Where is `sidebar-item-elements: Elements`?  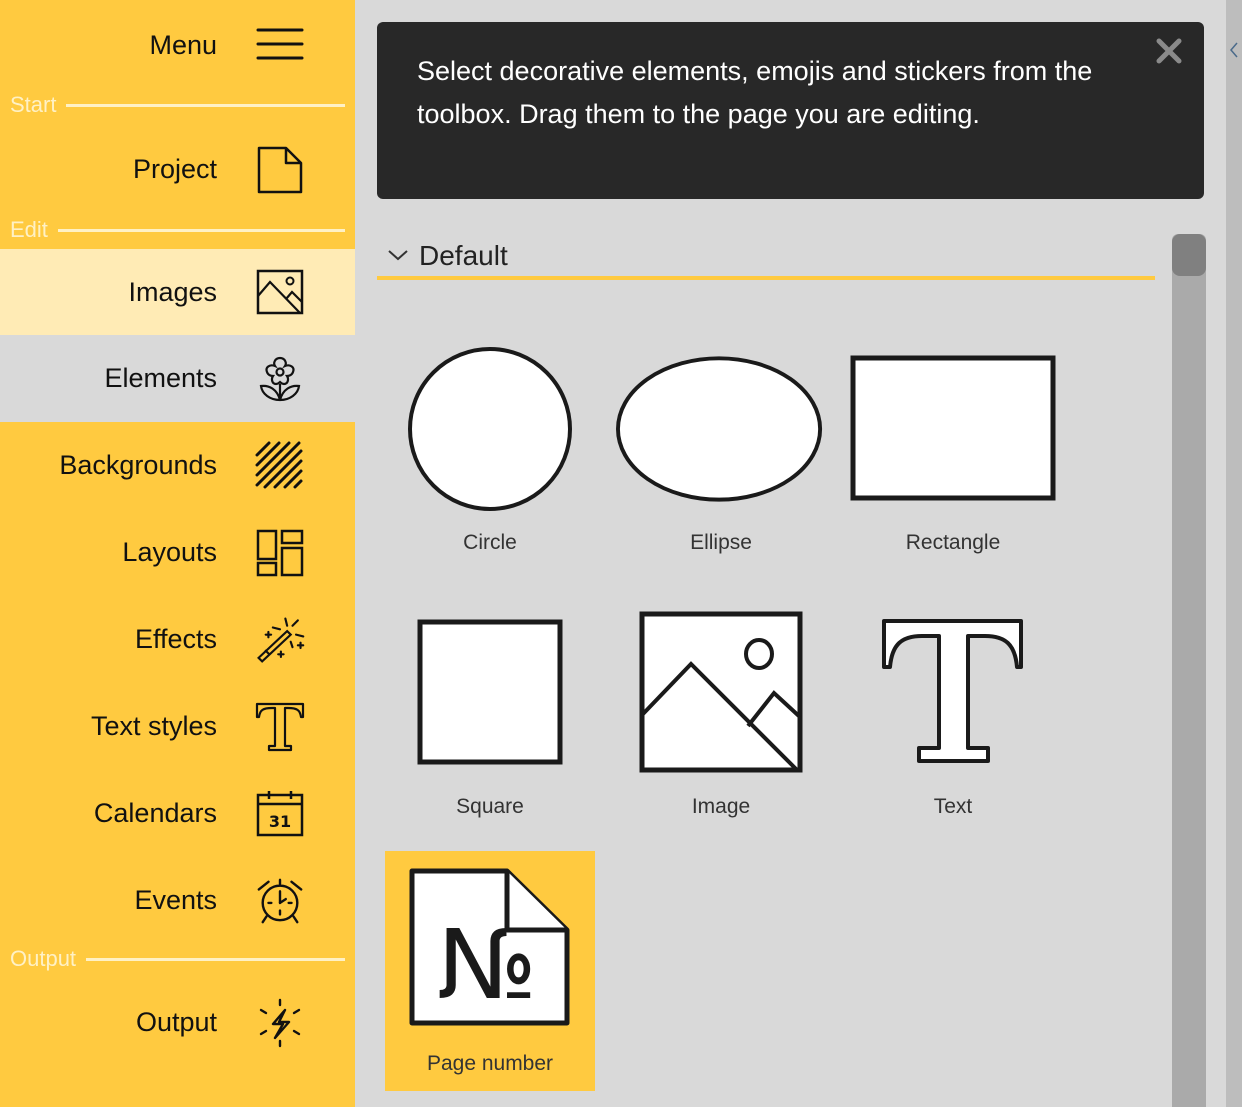
sidebar-item-elements: Elements is located at coordinates (177, 378).